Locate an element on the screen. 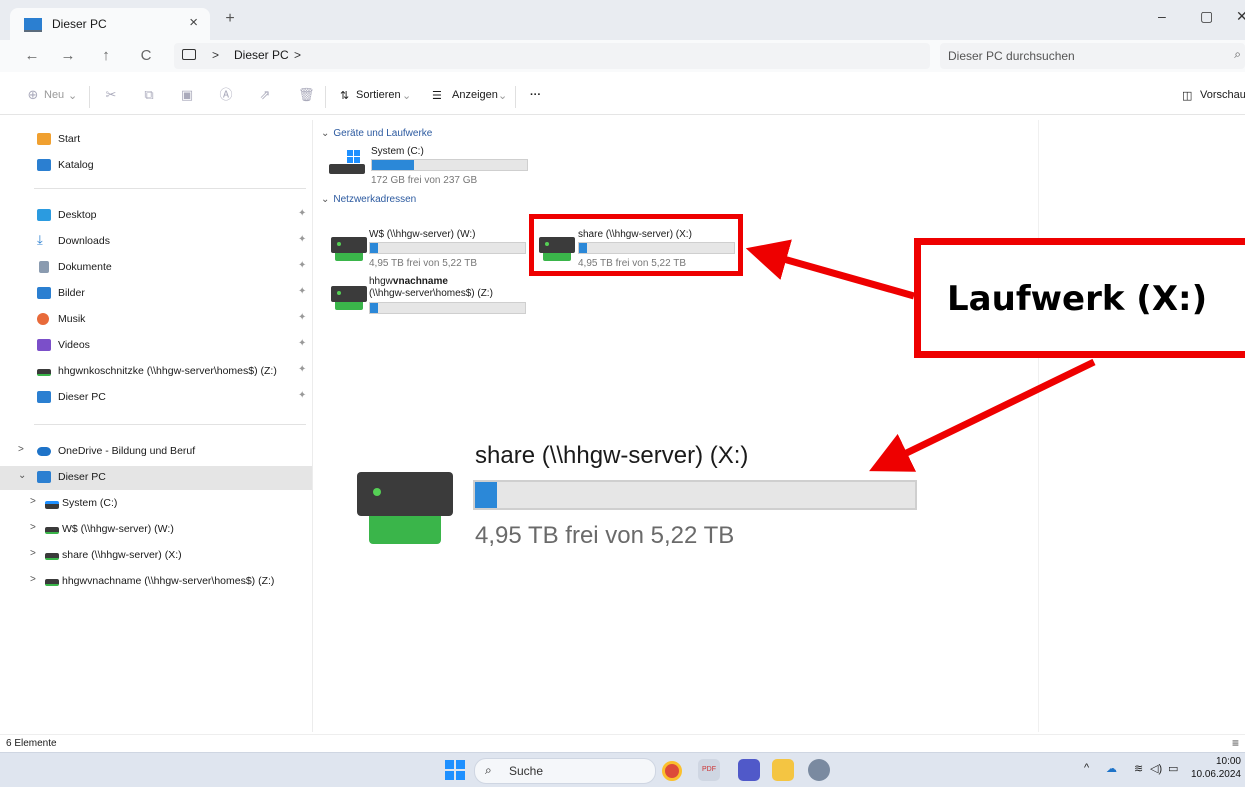 This screenshot has width=1245, height=787. taskbar: ⌕ Suche PDF ^ ☁ ≋ ◁) ▭ 10:00 10.06.2024 is located at coordinates (622, 769).